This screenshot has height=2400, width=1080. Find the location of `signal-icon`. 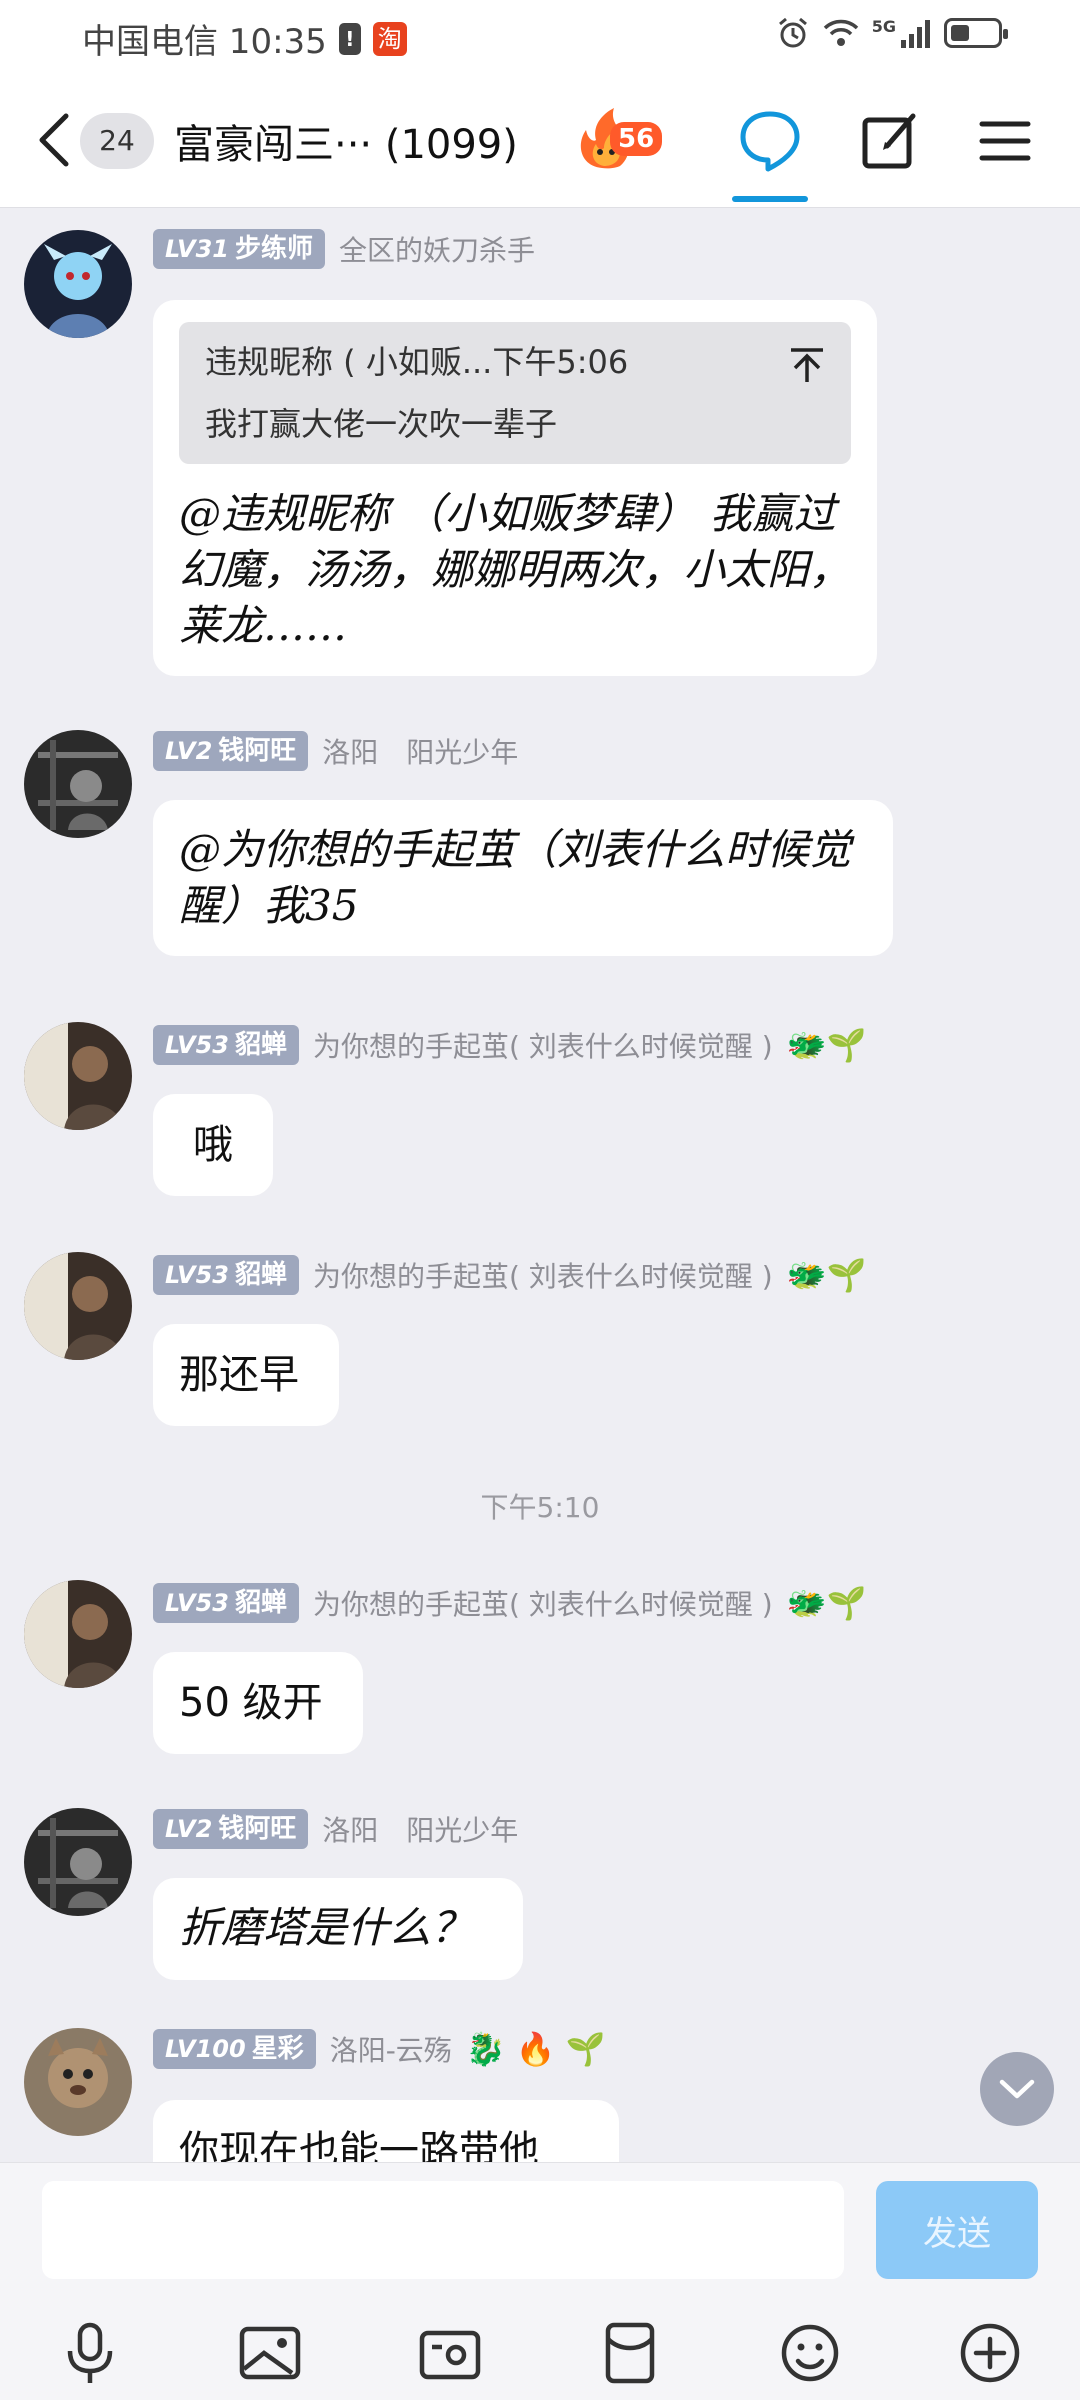

signal-icon is located at coordinates (915, 34).